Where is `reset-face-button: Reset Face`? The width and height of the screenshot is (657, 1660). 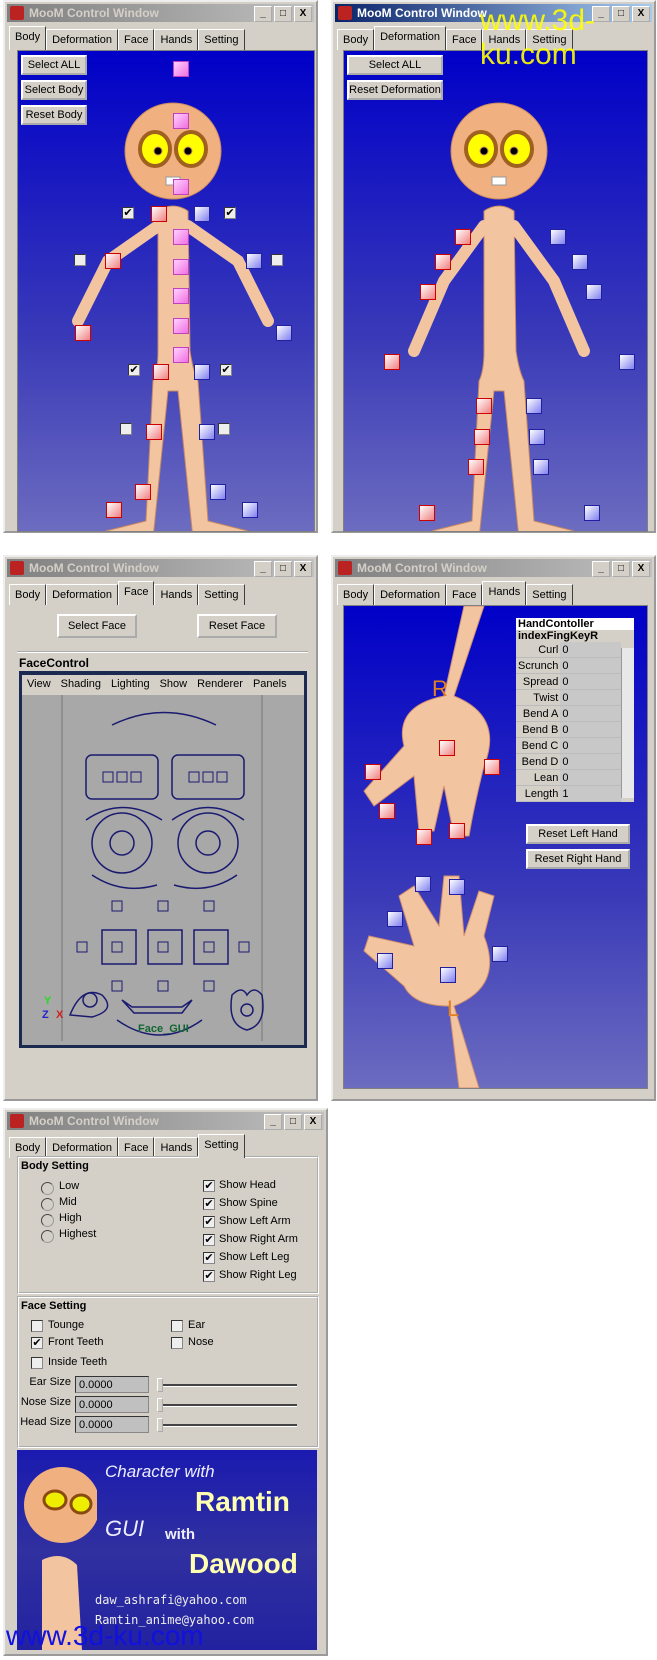
reset-face-button: Reset Face is located at coordinates (237, 626).